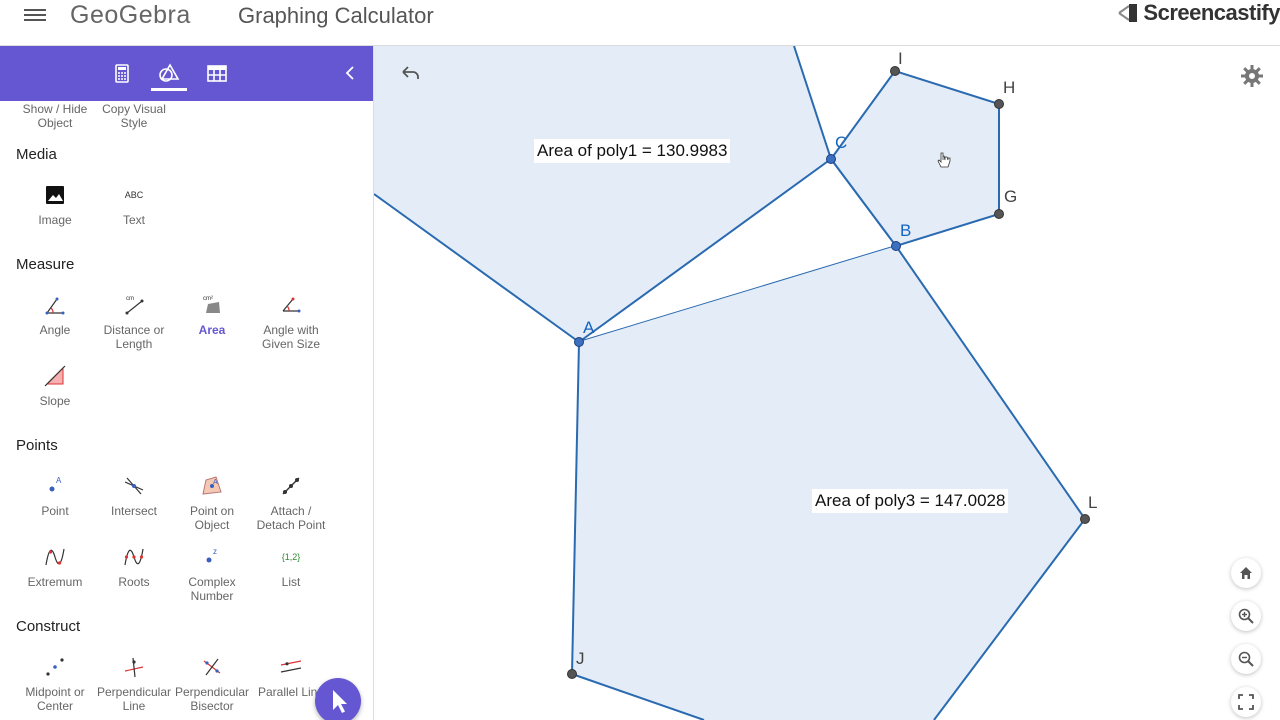  I want to click on point-c, so click(831, 159).